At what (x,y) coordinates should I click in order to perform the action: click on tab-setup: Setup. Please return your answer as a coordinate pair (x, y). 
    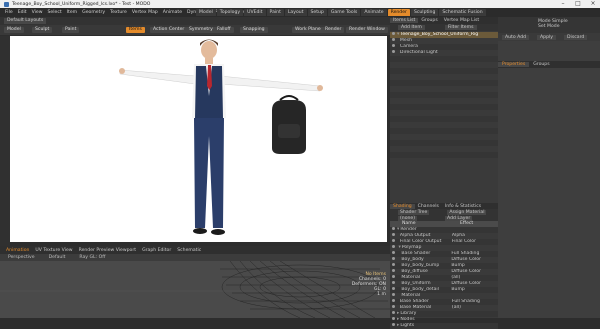
    Looking at the image, I should click on (317, 12).